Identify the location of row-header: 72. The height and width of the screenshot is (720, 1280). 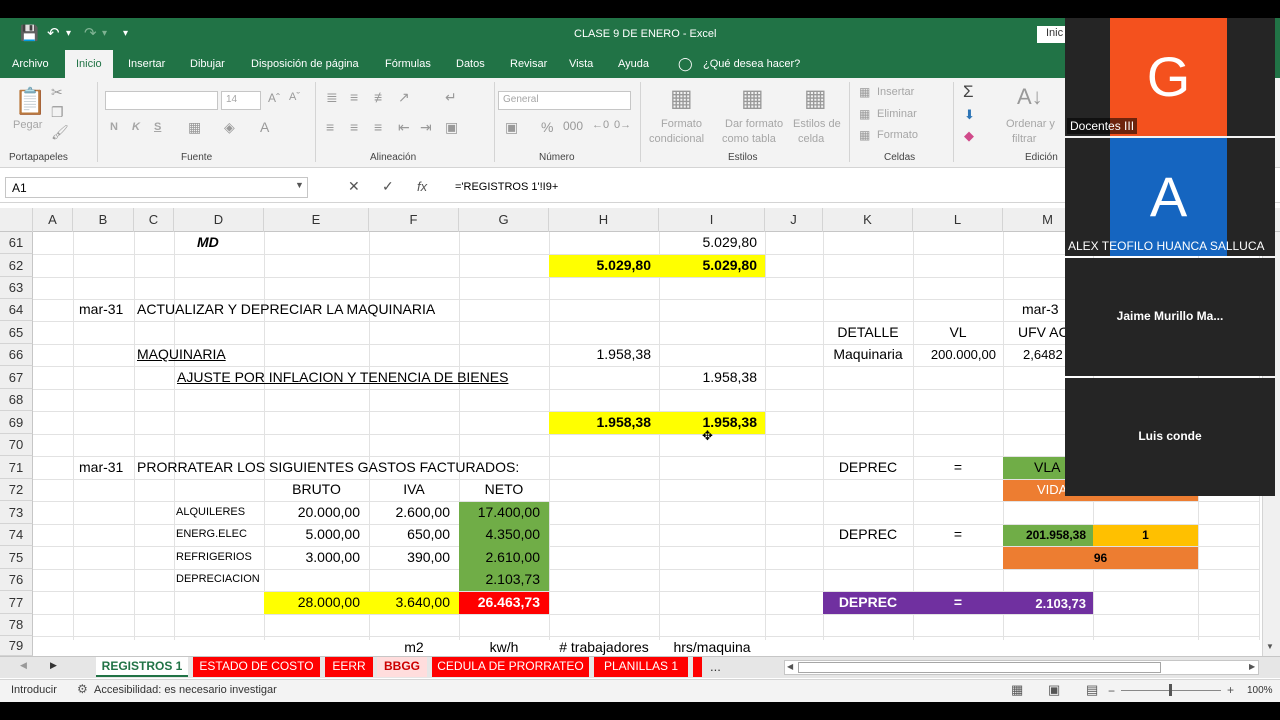
(16, 490).